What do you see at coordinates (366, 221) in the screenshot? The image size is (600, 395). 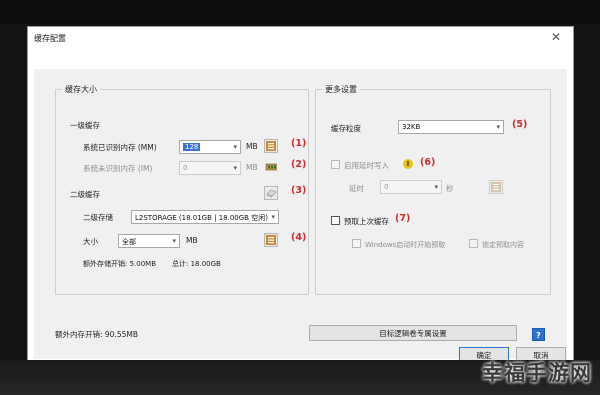 I see `prefetch-last-cache-label: 预取上次缓存` at bounding box center [366, 221].